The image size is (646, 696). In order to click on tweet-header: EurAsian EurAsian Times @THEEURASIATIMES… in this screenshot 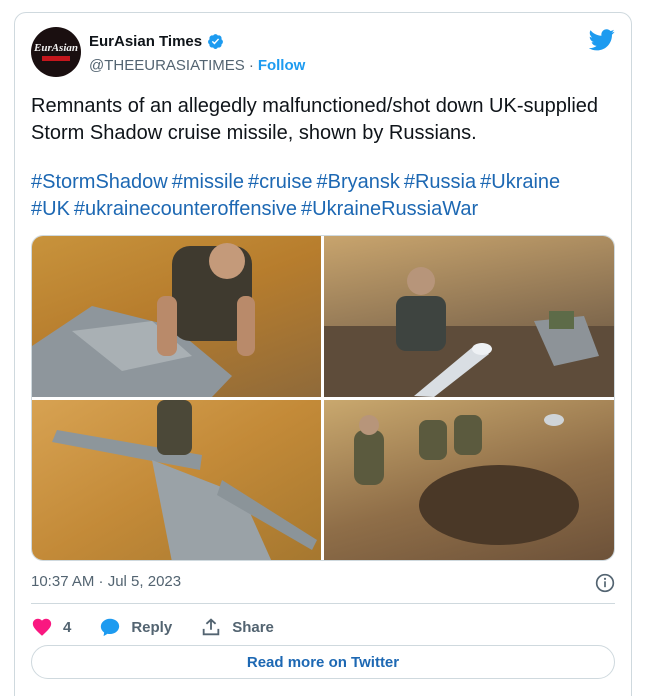, I will do `click(323, 53)`.